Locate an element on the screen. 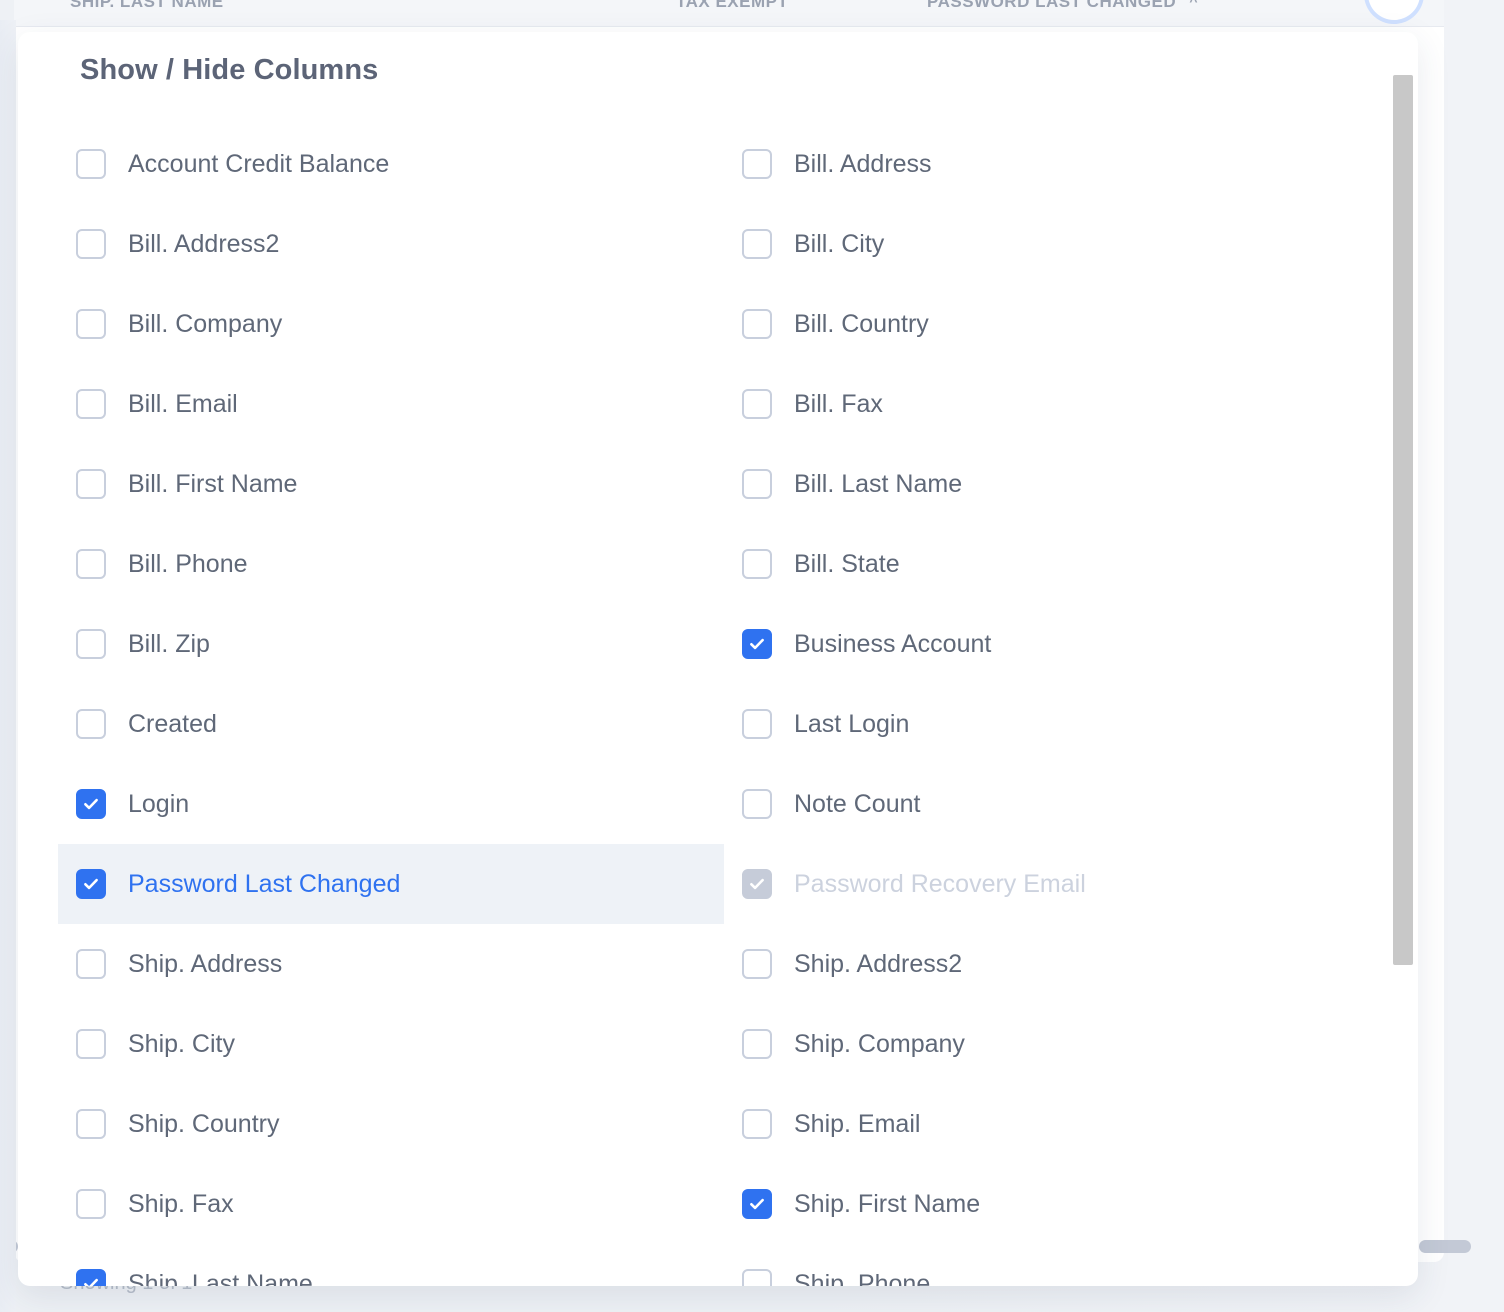 The width and height of the screenshot is (1504, 1312). column-header-label: SHIP. LAST NAME is located at coordinates (147, 5).